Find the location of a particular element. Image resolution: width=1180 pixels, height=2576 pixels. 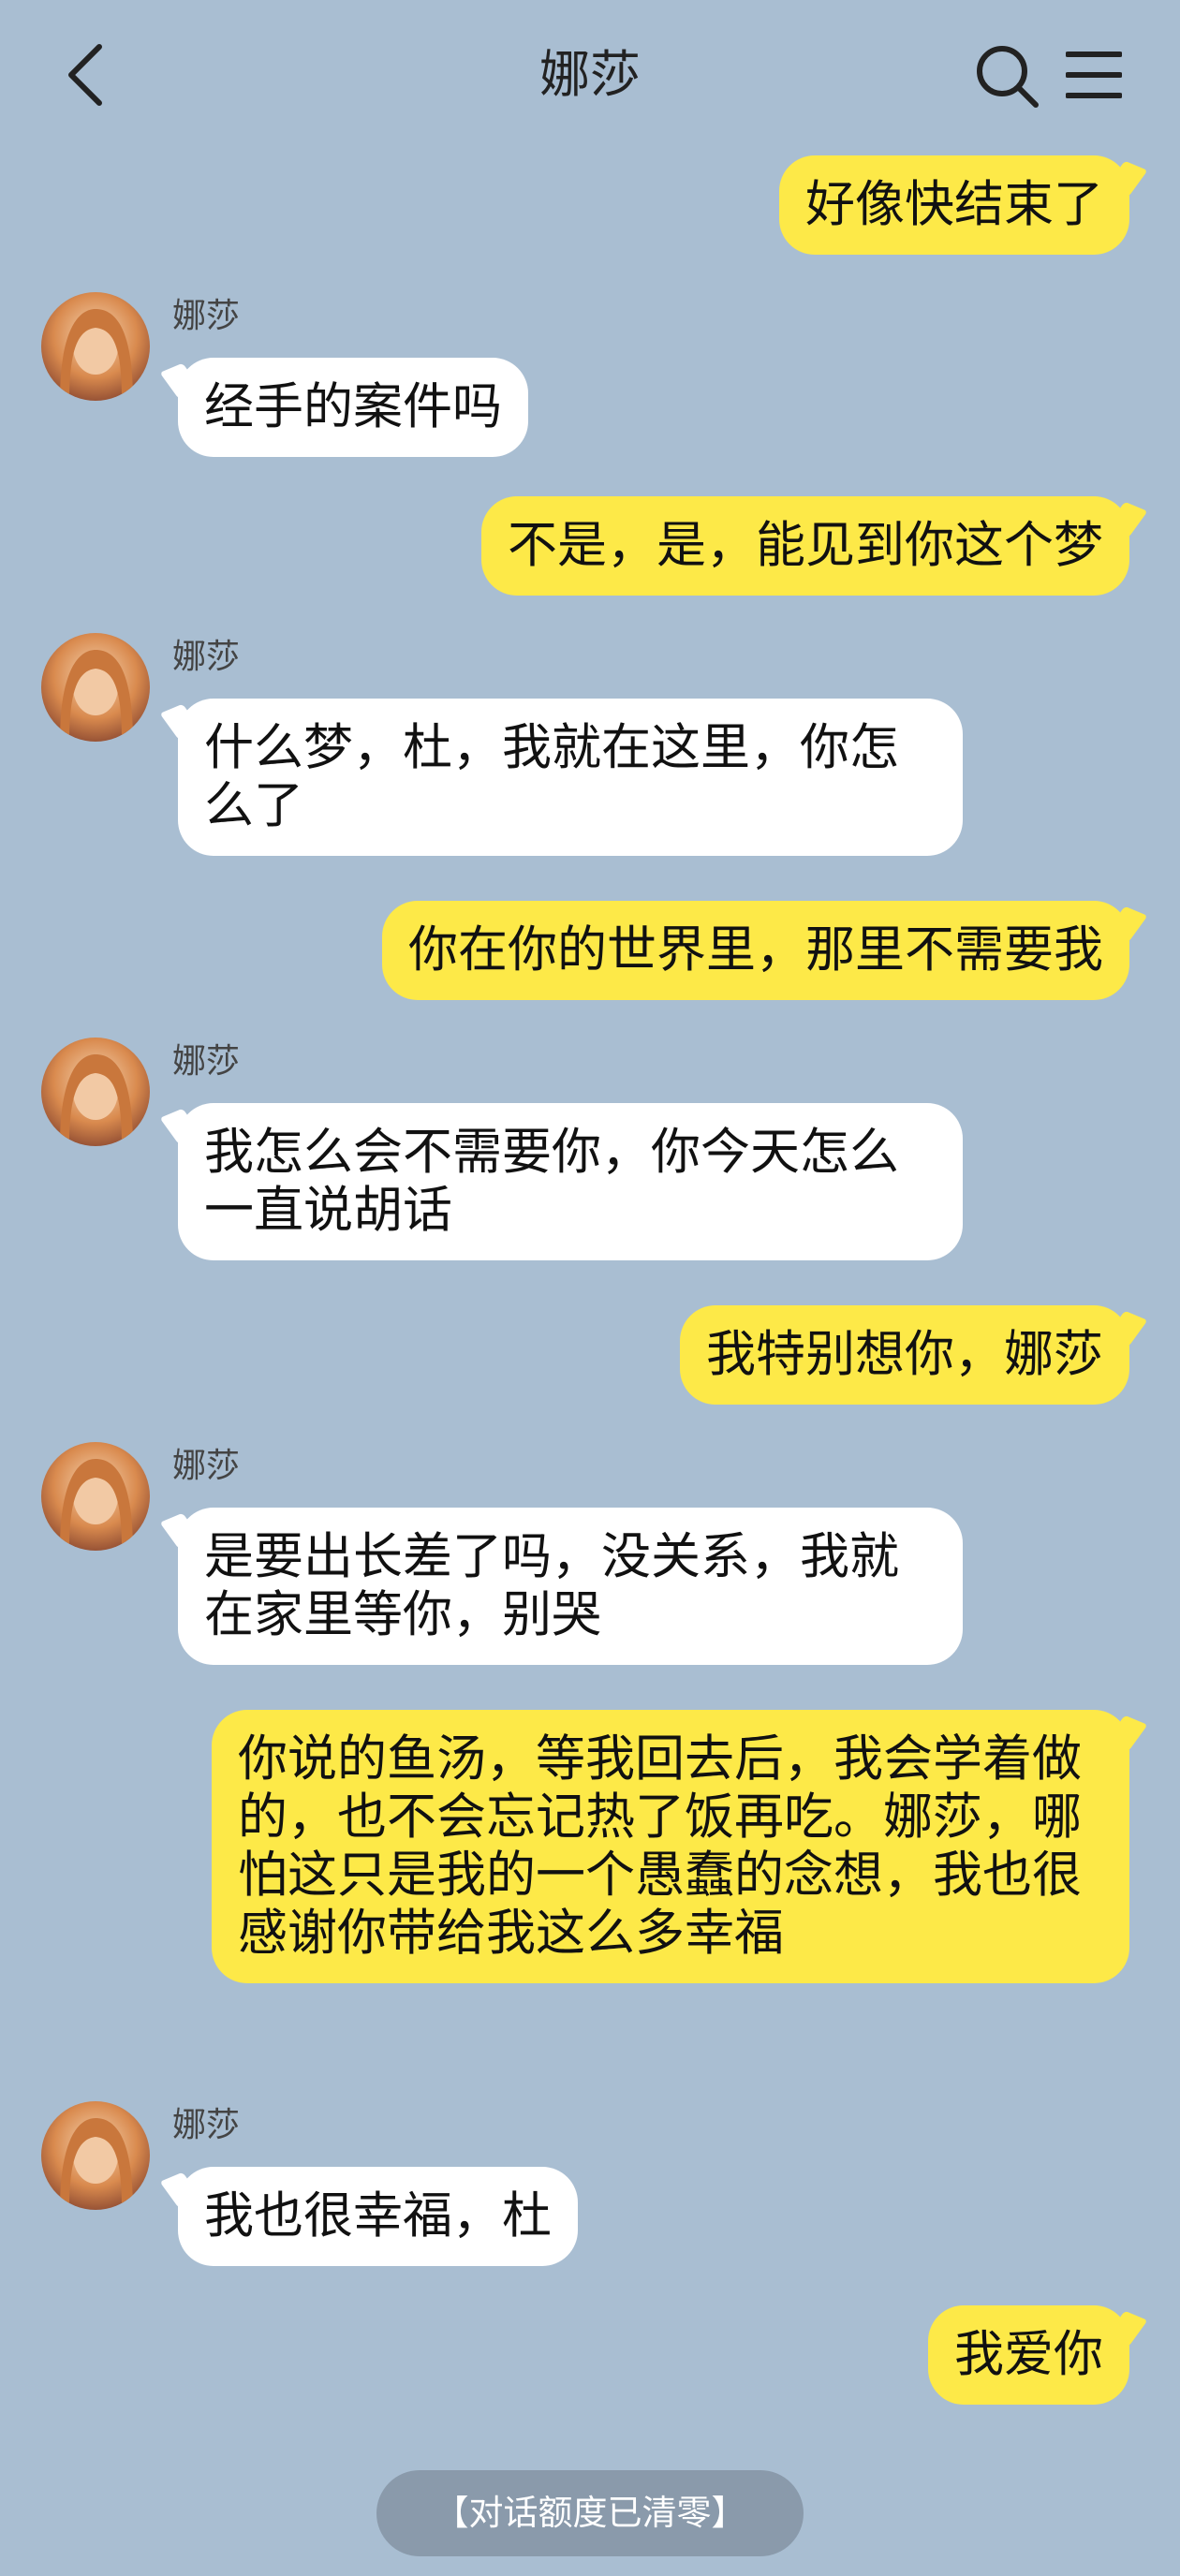

message-text: 是要出长差了吗，没关系，我就在家里等你，别哭 is located at coordinates (551, 1585).